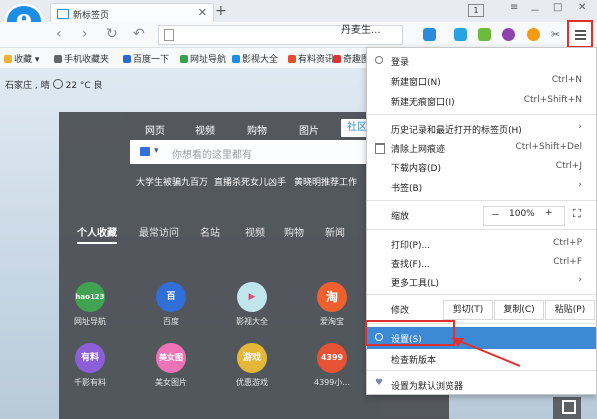 The image size is (597, 419). What do you see at coordinates (91, 16) in the screenshot?
I see `tab-title: 新标签页` at bounding box center [91, 16].